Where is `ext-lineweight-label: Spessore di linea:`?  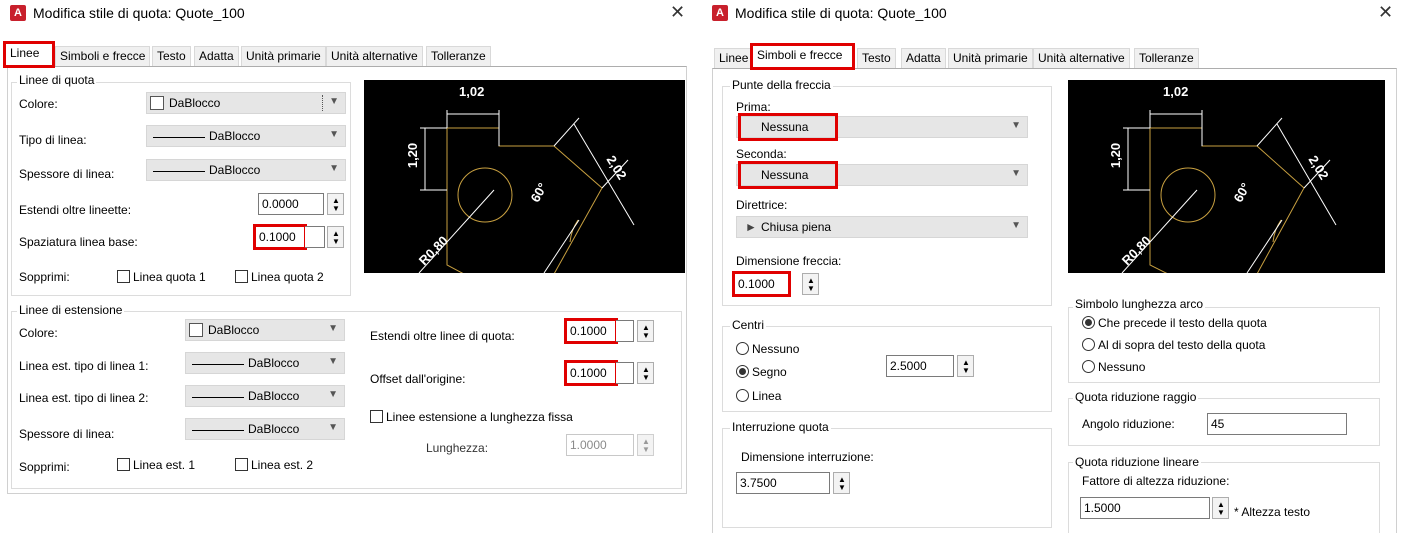 ext-lineweight-label: Spessore di linea: is located at coordinates (67, 434).